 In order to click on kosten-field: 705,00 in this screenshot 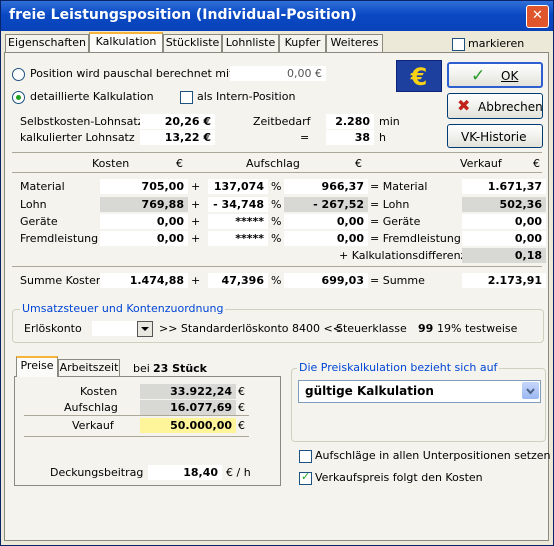, I will do `click(144, 186)`.